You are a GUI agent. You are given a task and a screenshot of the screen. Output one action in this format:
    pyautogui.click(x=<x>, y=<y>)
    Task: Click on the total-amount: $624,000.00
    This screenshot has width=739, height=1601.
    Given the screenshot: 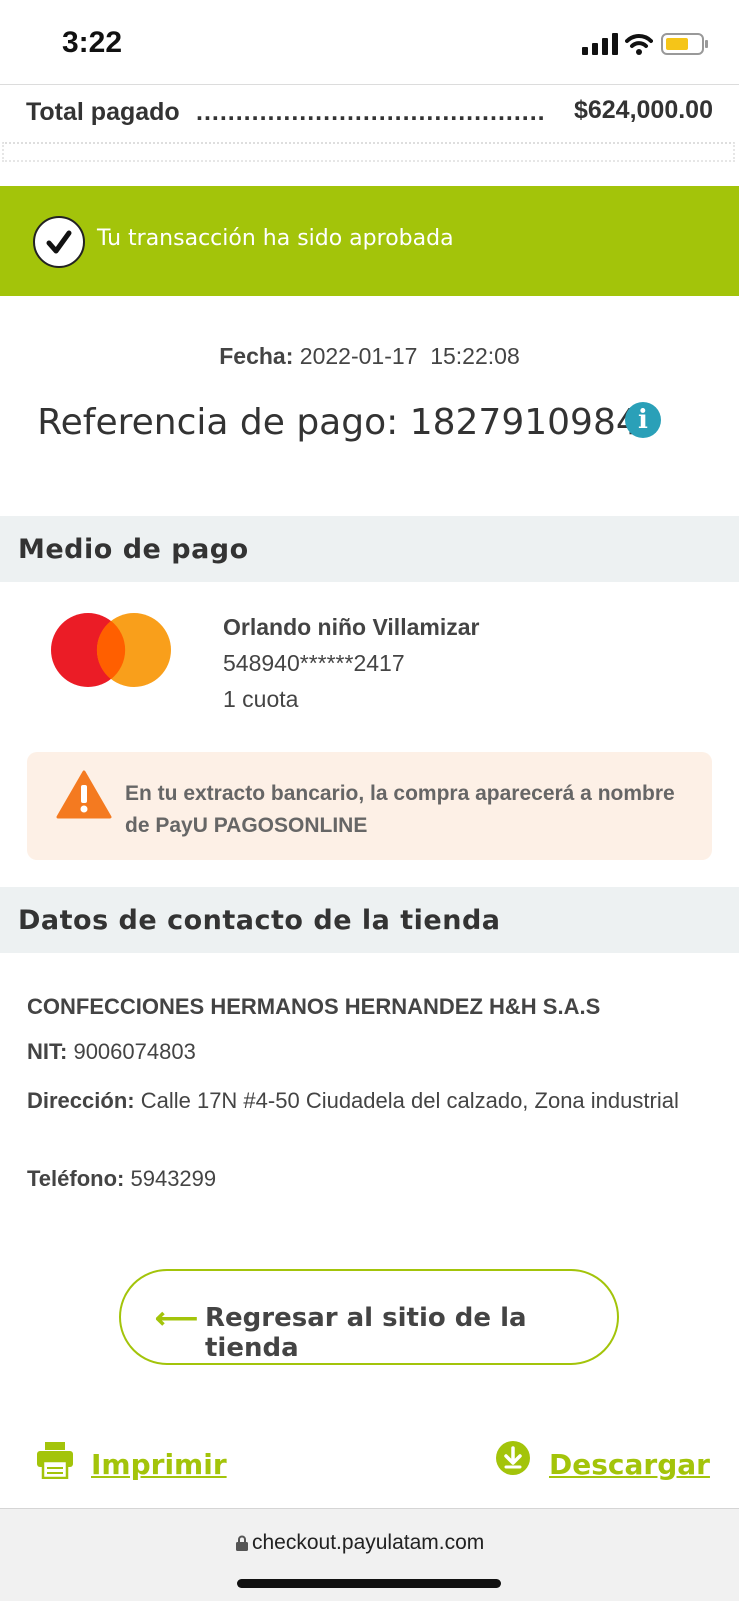 What is the action you would take?
    pyautogui.click(x=643, y=110)
    